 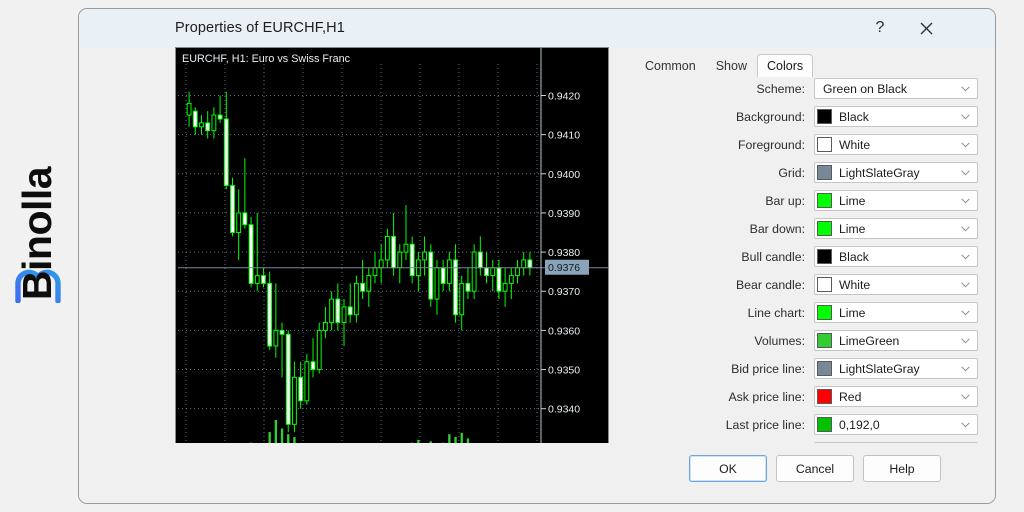 I want to click on ok-button: OK, so click(x=728, y=468).